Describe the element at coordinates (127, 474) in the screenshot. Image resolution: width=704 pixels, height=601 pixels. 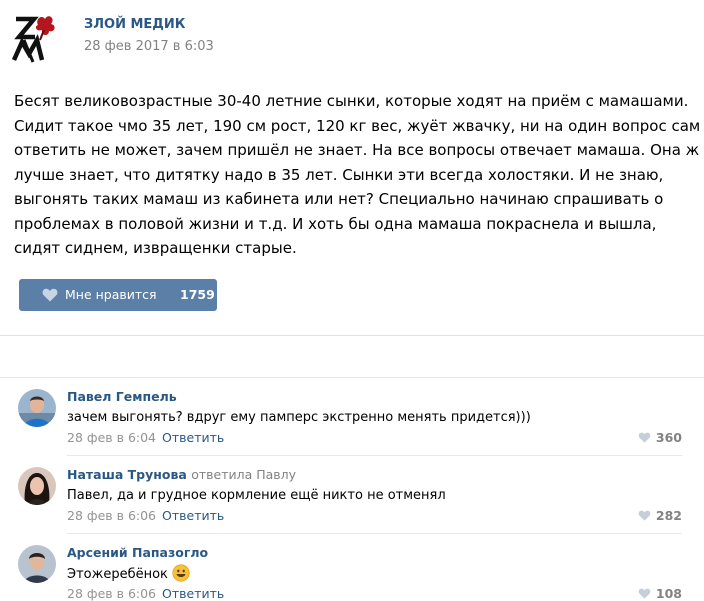
I see `comment-author-name: Наташа Трунова` at that location.